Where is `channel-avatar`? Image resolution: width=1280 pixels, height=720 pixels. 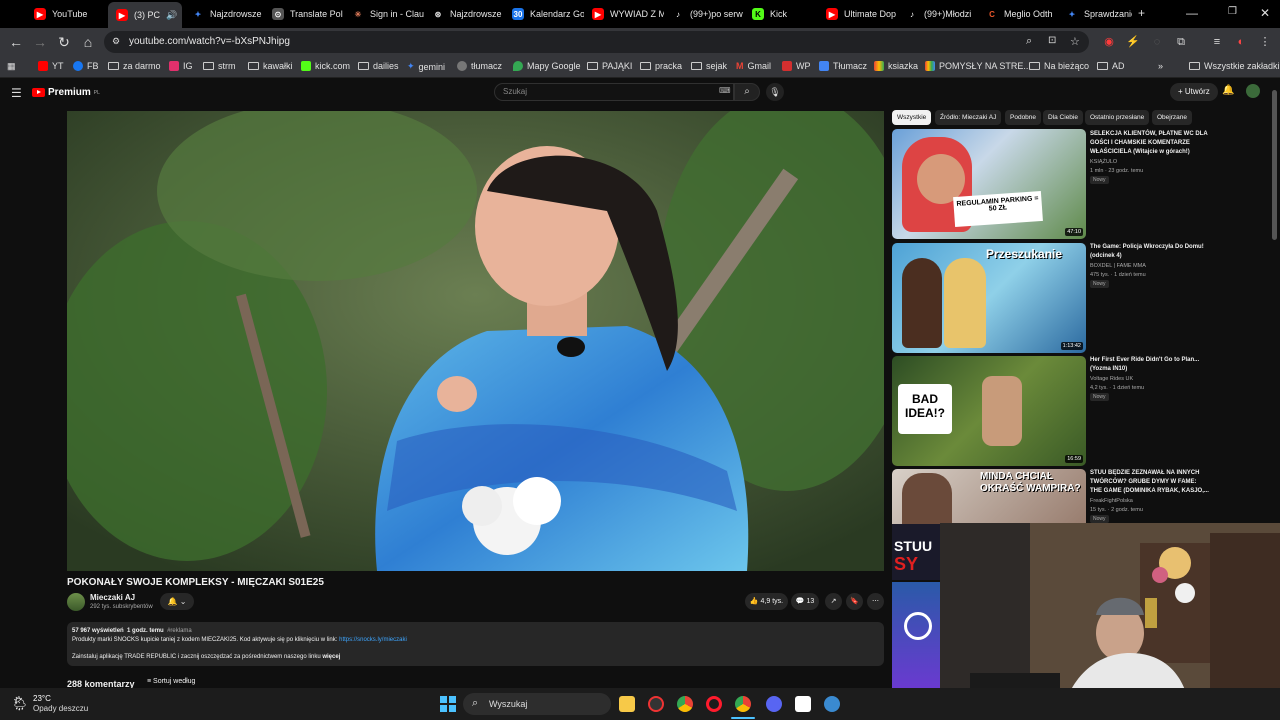
channel-avatar is located at coordinates (76, 602).